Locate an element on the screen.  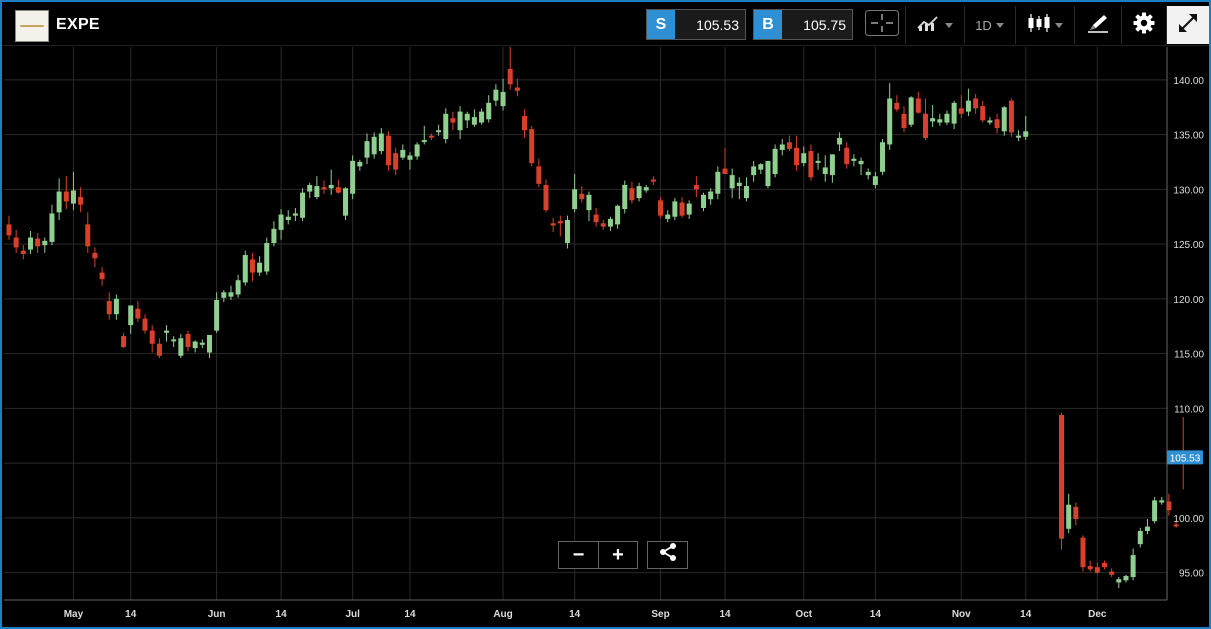
settings-button is located at coordinates (1143, 25).